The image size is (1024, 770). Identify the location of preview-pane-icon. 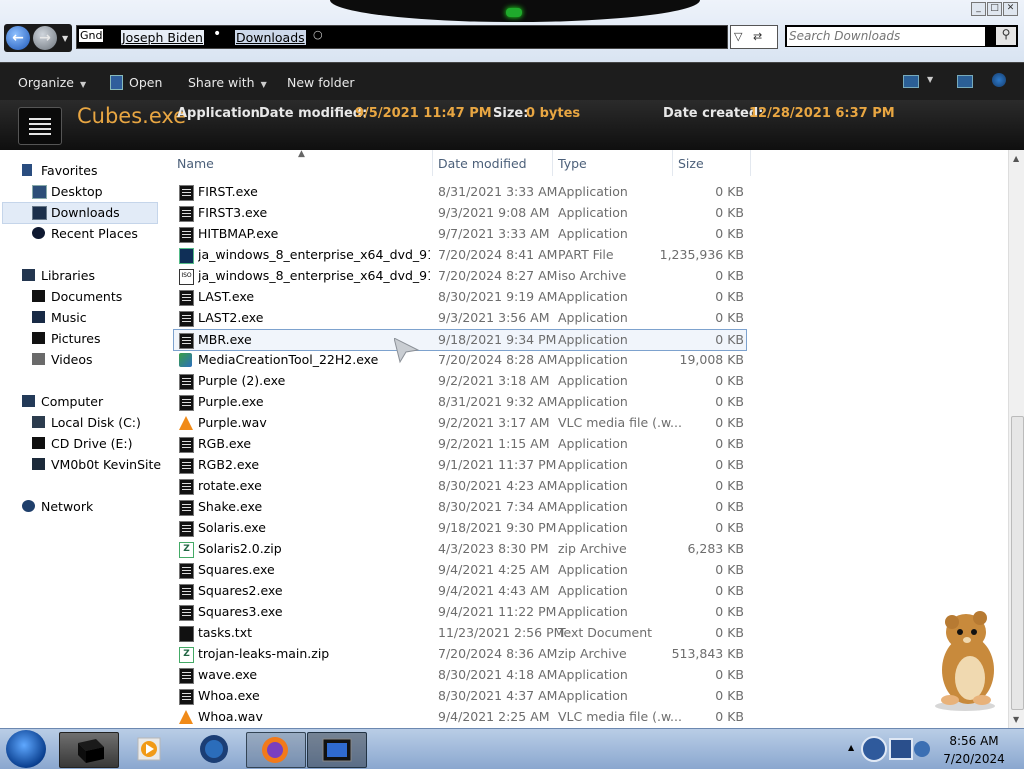
(965, 81).